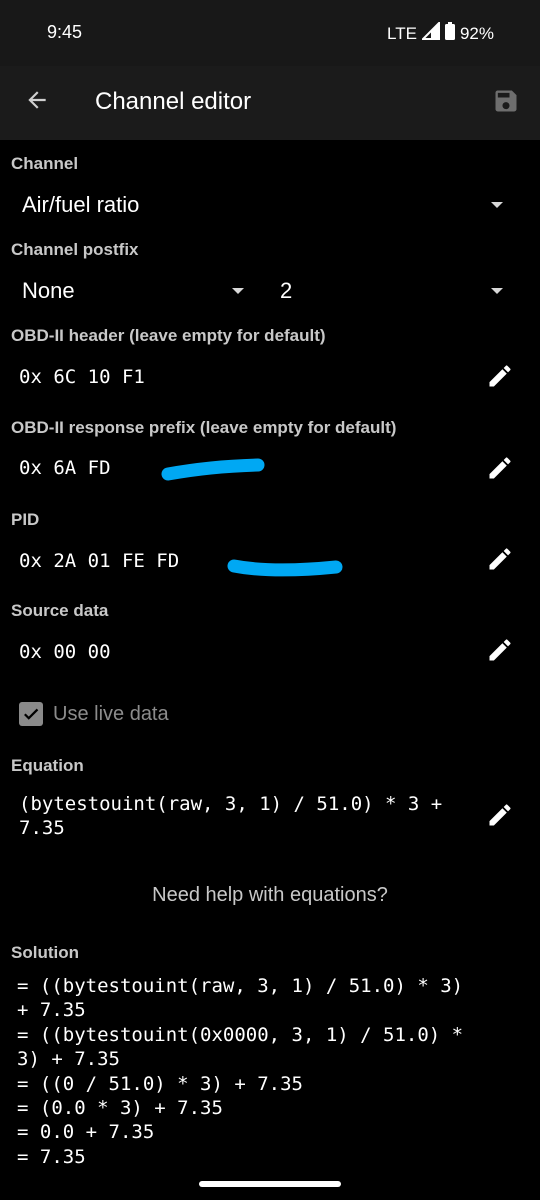 Image resolution: width=540 pixels, height=1200 pixels. Describe the element at coordinates (240, 986) in the screenshot. I see `solution-line: = ((bytestouint(raw, 3, 1) / 51.0) * 3)` at that location.